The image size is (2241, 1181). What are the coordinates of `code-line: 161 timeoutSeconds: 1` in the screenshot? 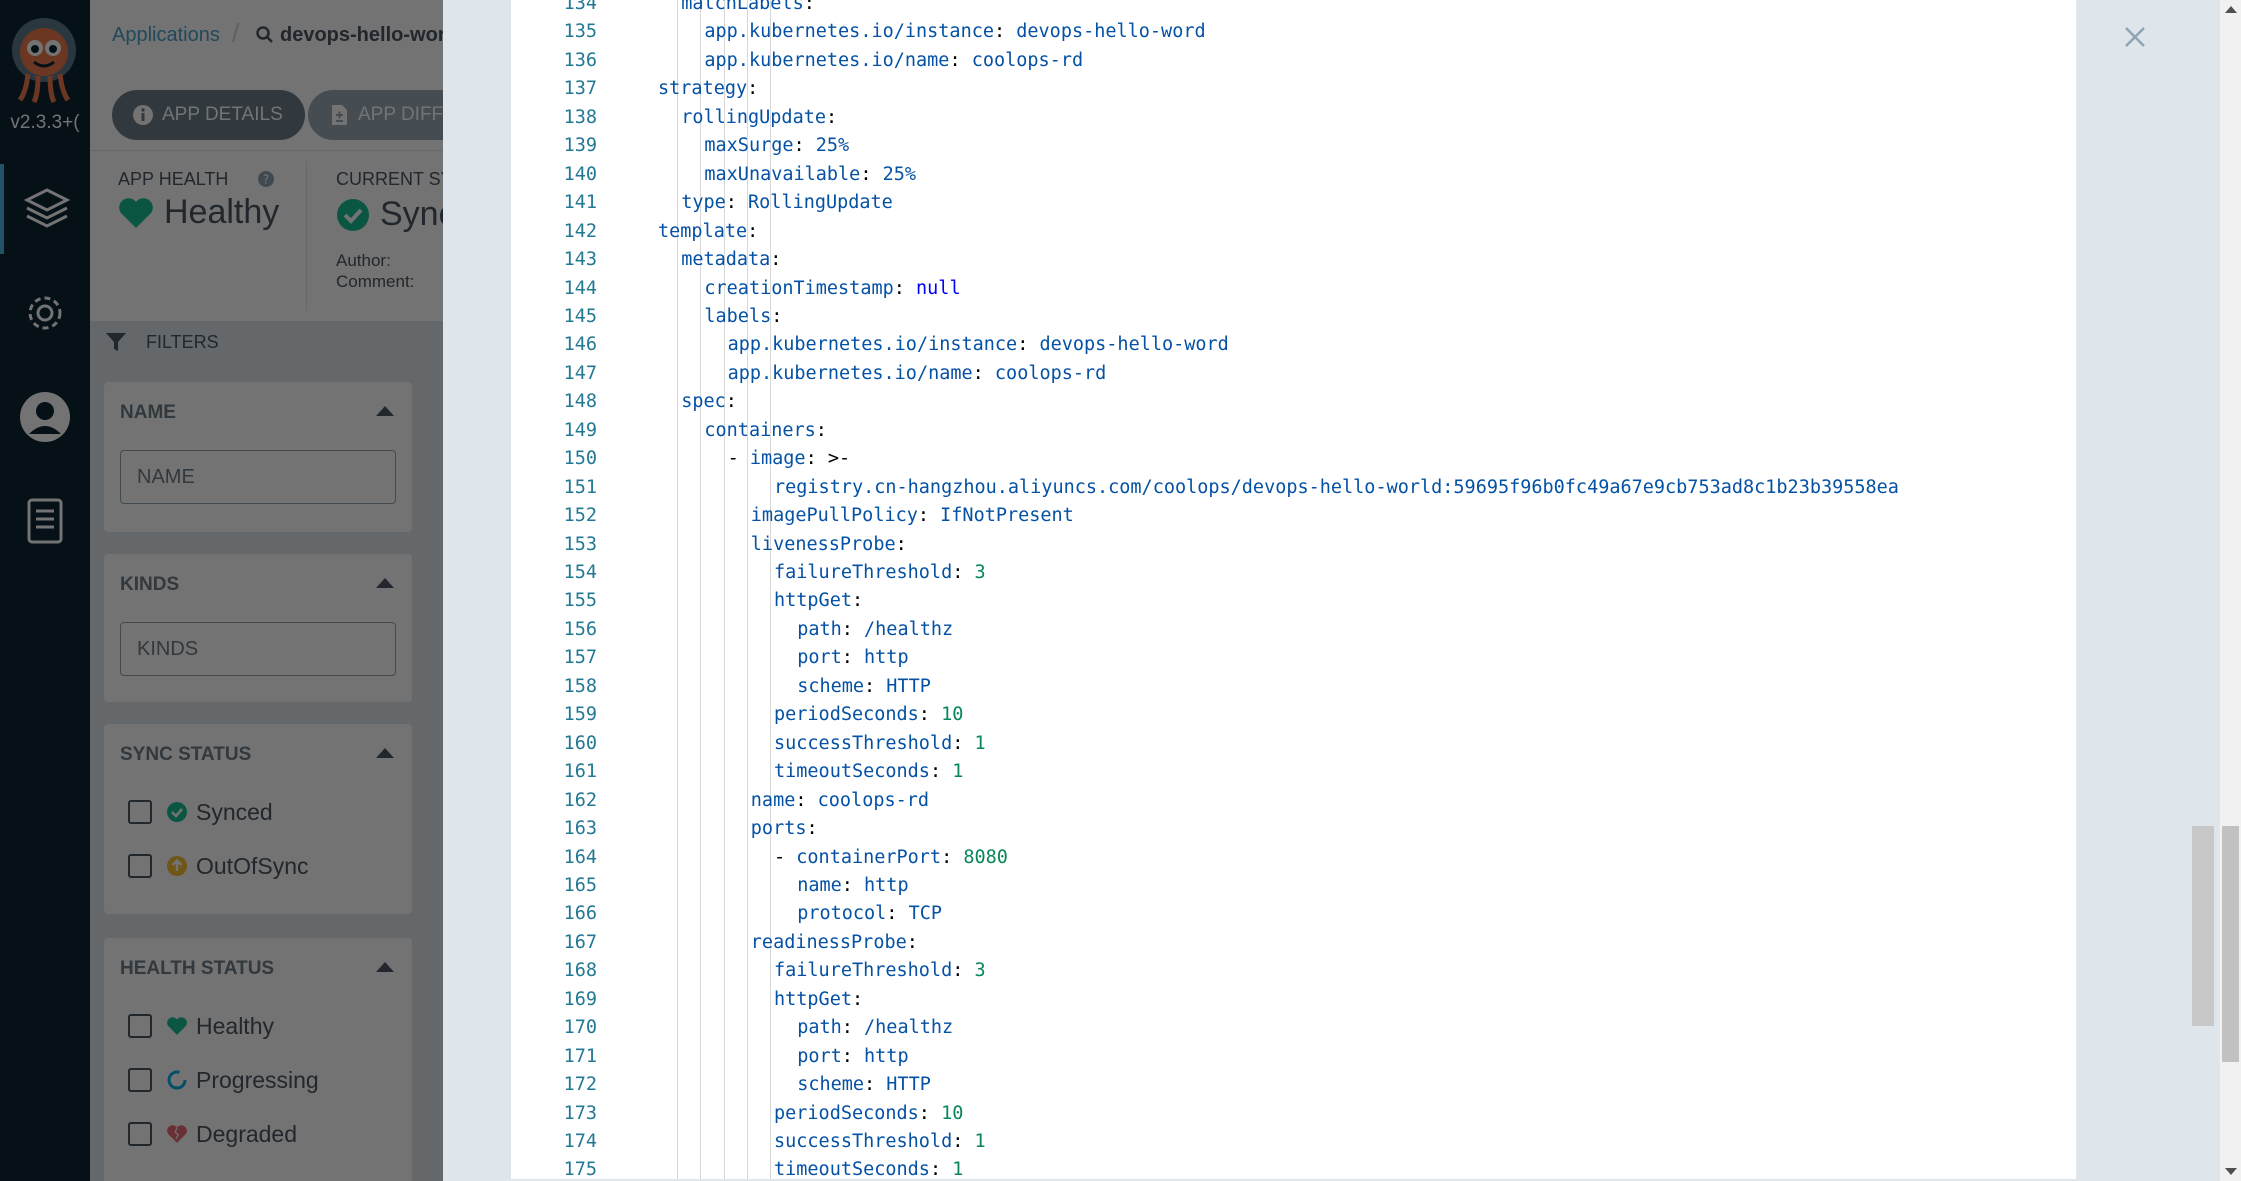 It's located at (1293, 772).